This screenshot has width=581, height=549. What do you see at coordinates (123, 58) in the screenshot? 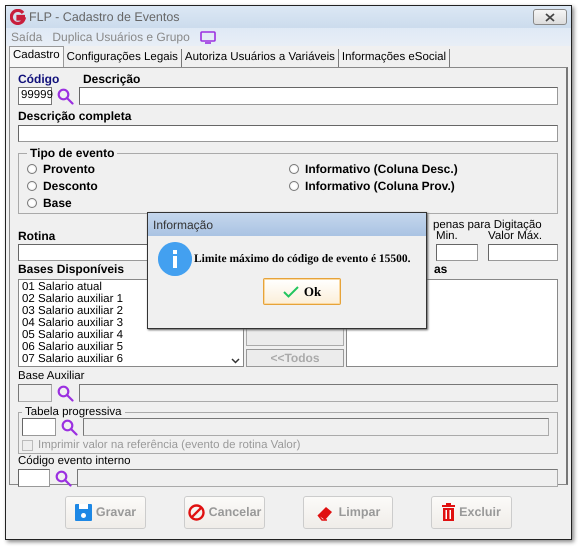
I see `tab: Configurações Legais` at bounding box center [123, 58].